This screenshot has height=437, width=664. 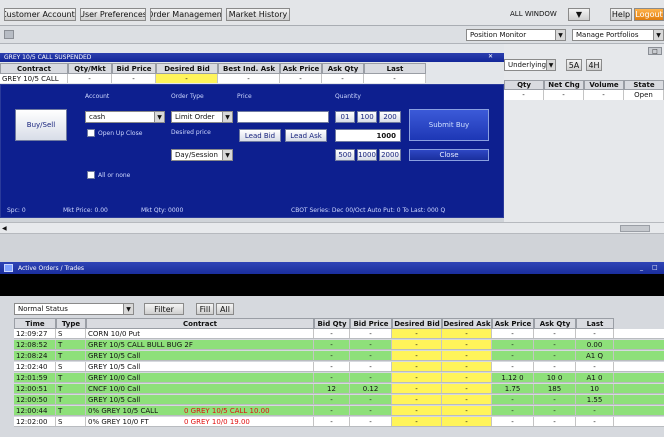 What do you see at coordinates (367, 117) in the screenshot?
I see `qty-preset-button: 100` at bounding box center [367, 117].